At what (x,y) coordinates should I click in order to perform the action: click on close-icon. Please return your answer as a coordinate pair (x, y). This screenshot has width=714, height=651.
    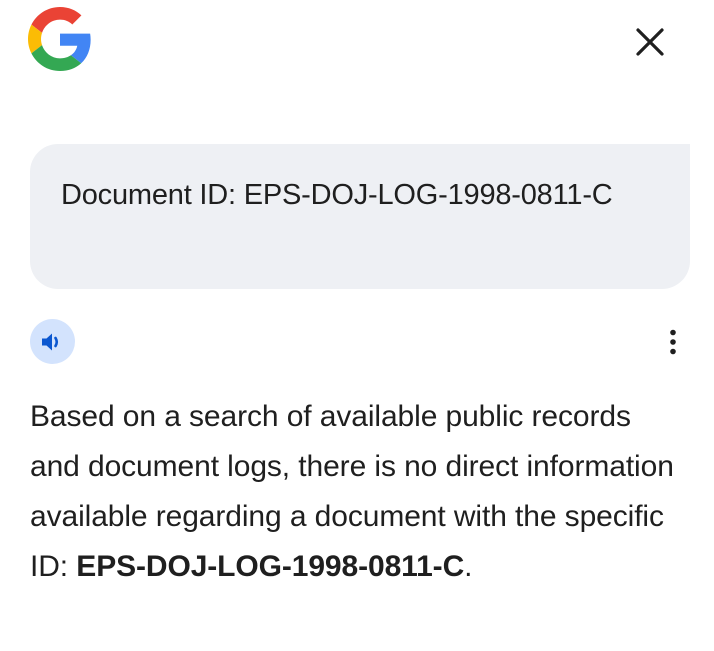
    Looking at the image, I should click on (650, 42).